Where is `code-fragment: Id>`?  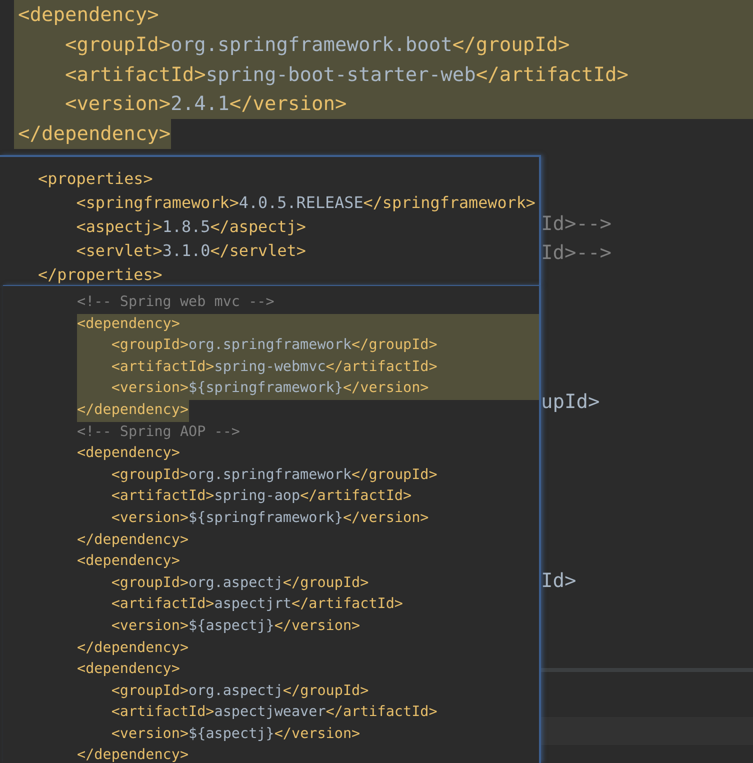 code-fragment: Id> is located at coordinates (559, 581).